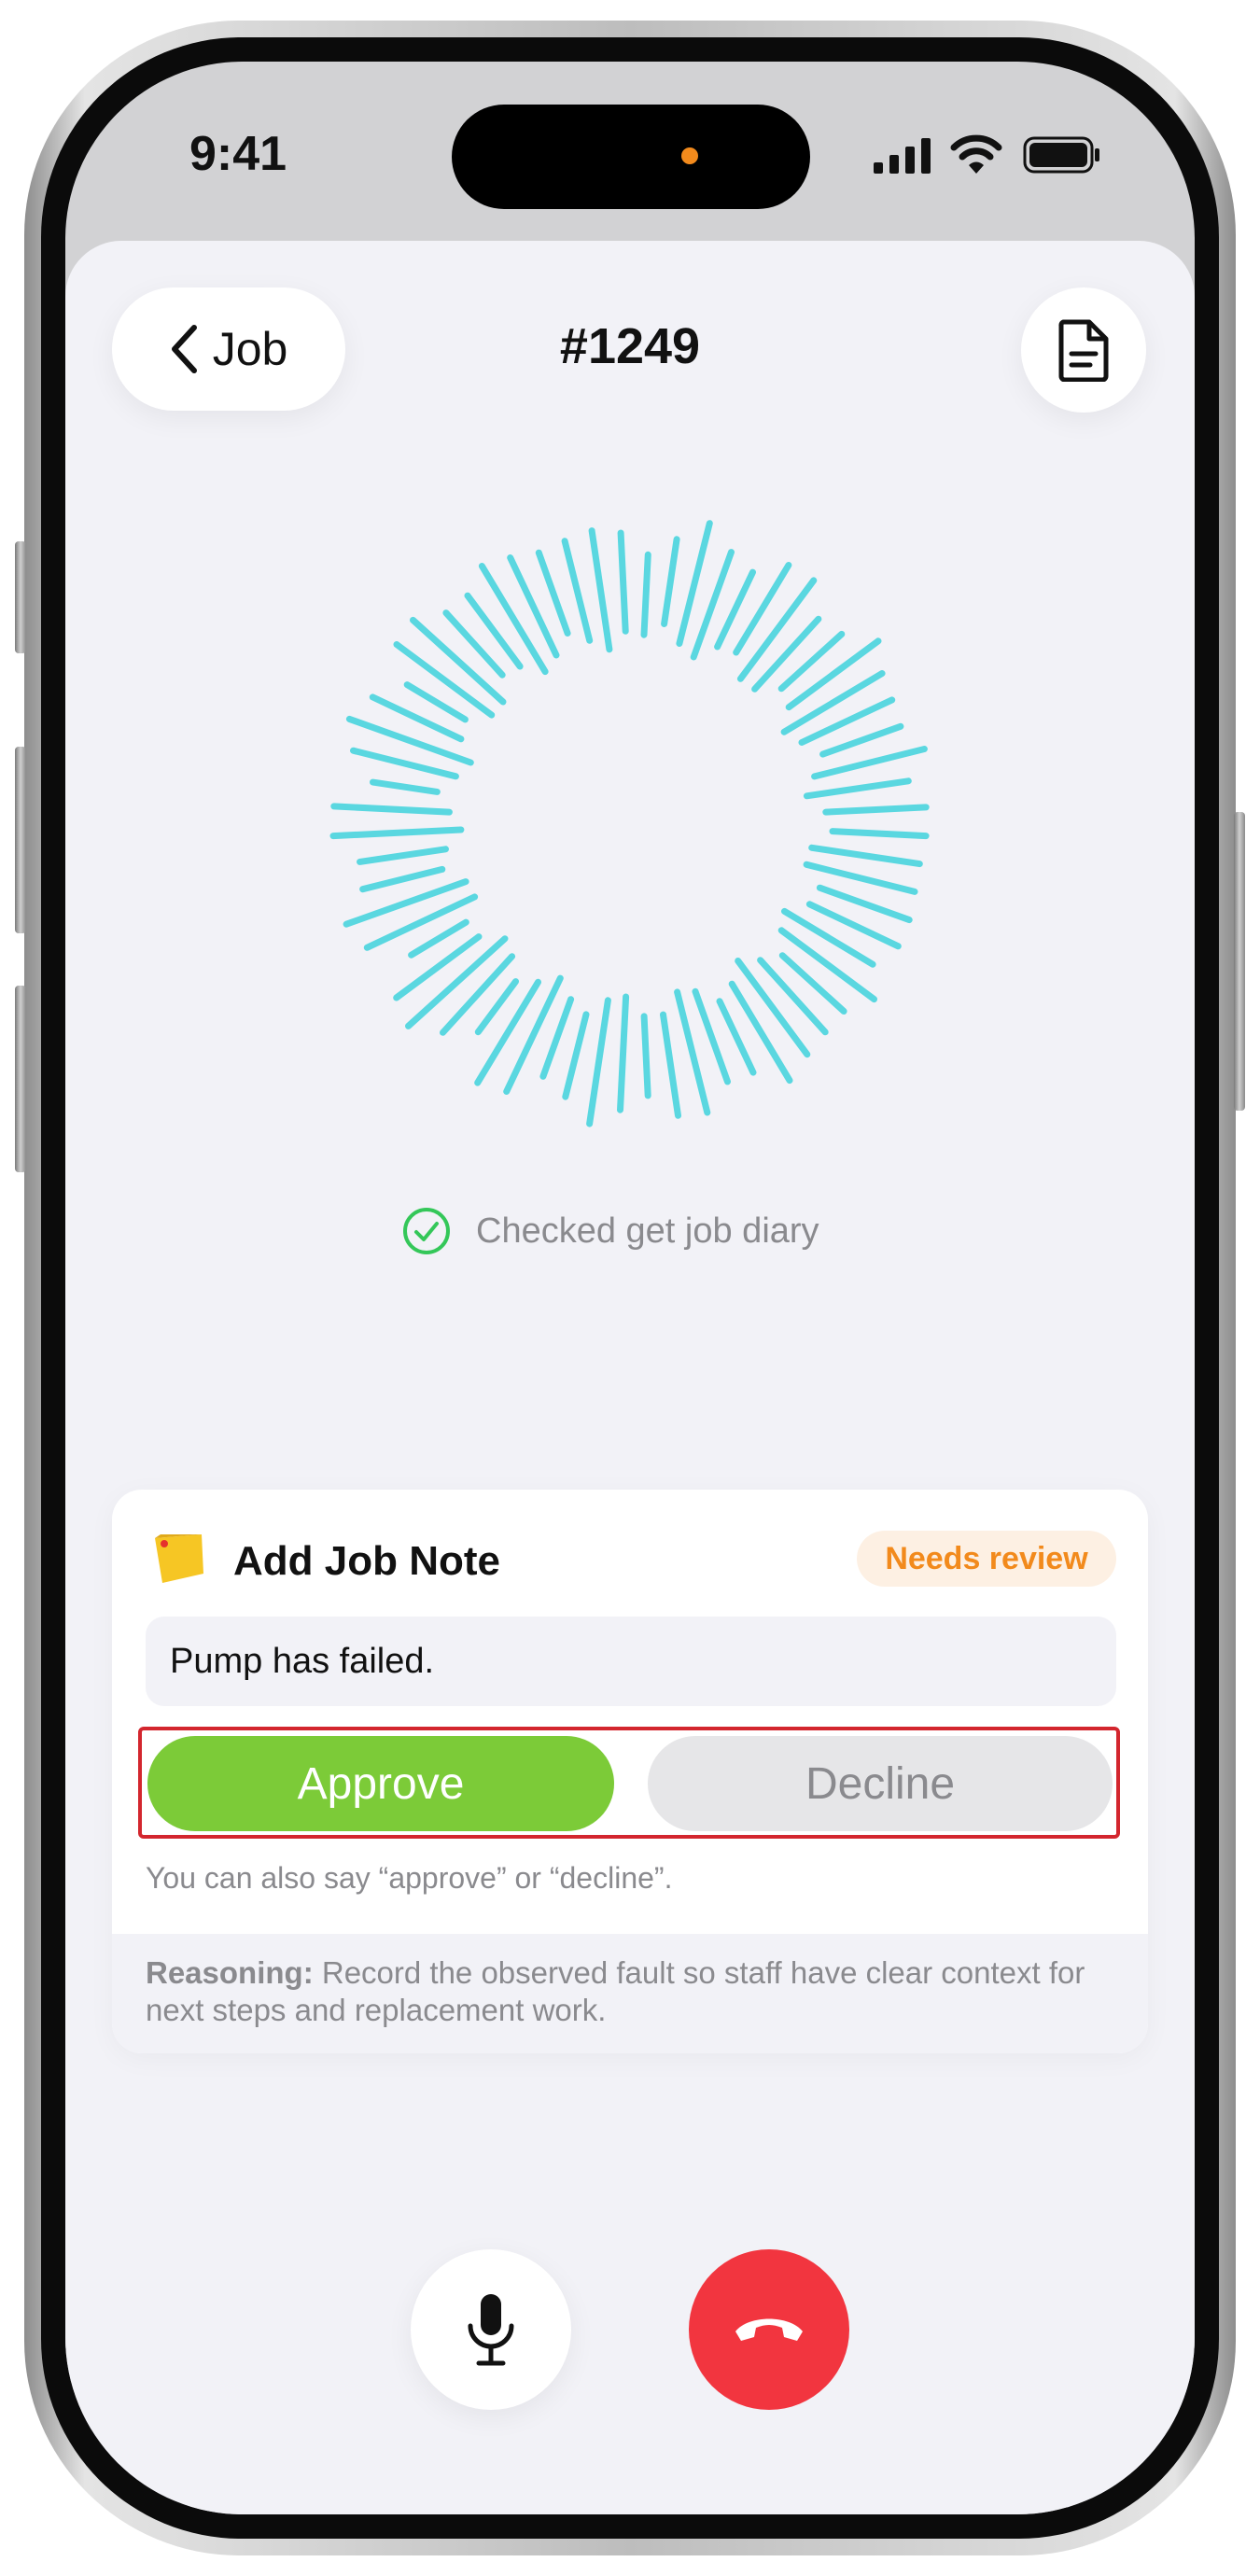 This screenshot has width=1260, height=2576. Describe the element at coordinates (1239, 961) in the screenshot. I see `power-button` at that location.